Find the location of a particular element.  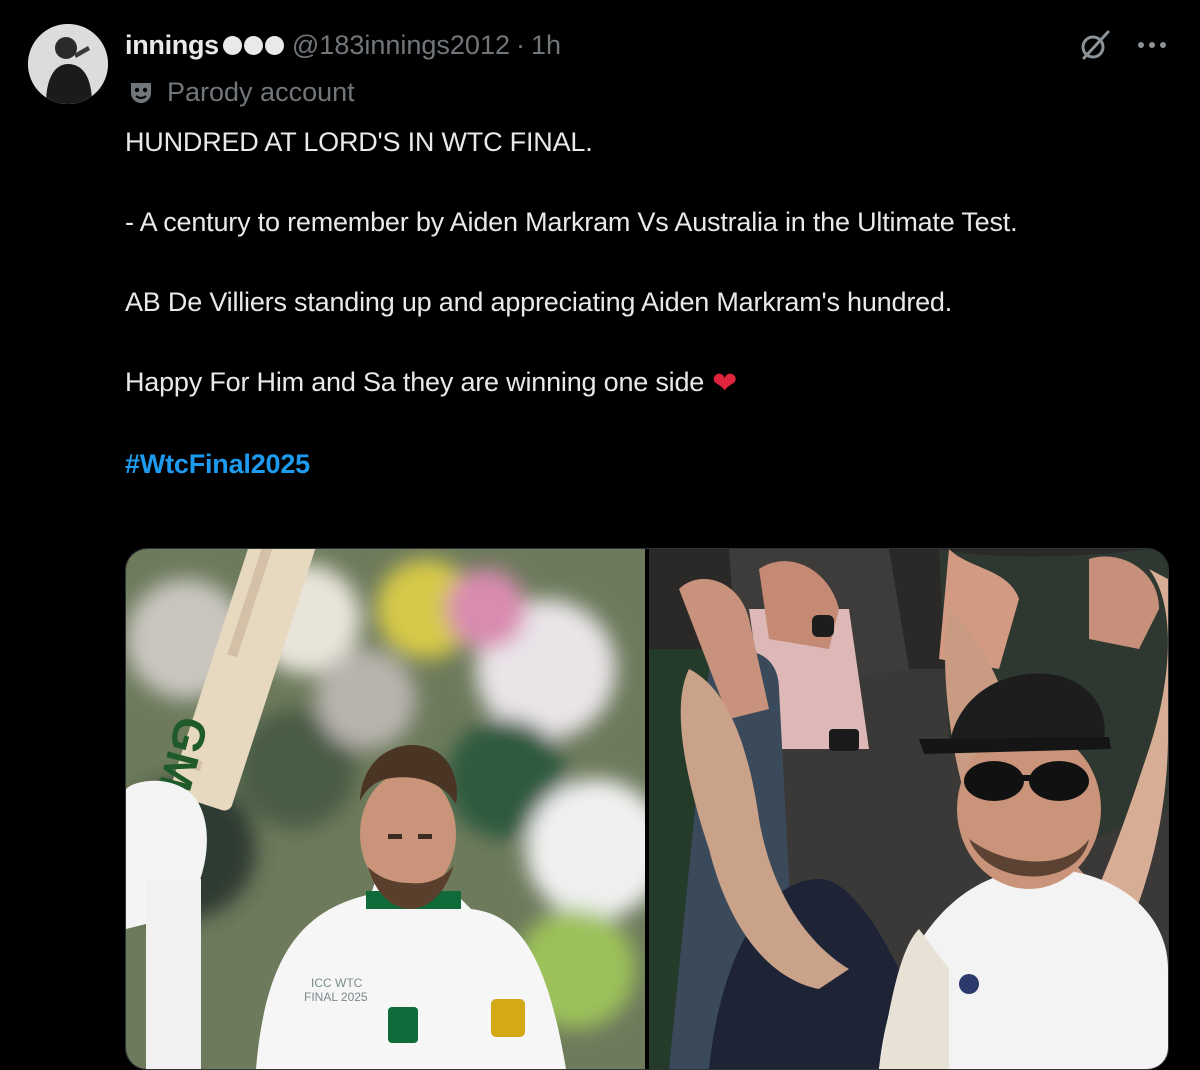

tweet-header: innings @183innings2012 · 1h is located at coordinates (343, 45).